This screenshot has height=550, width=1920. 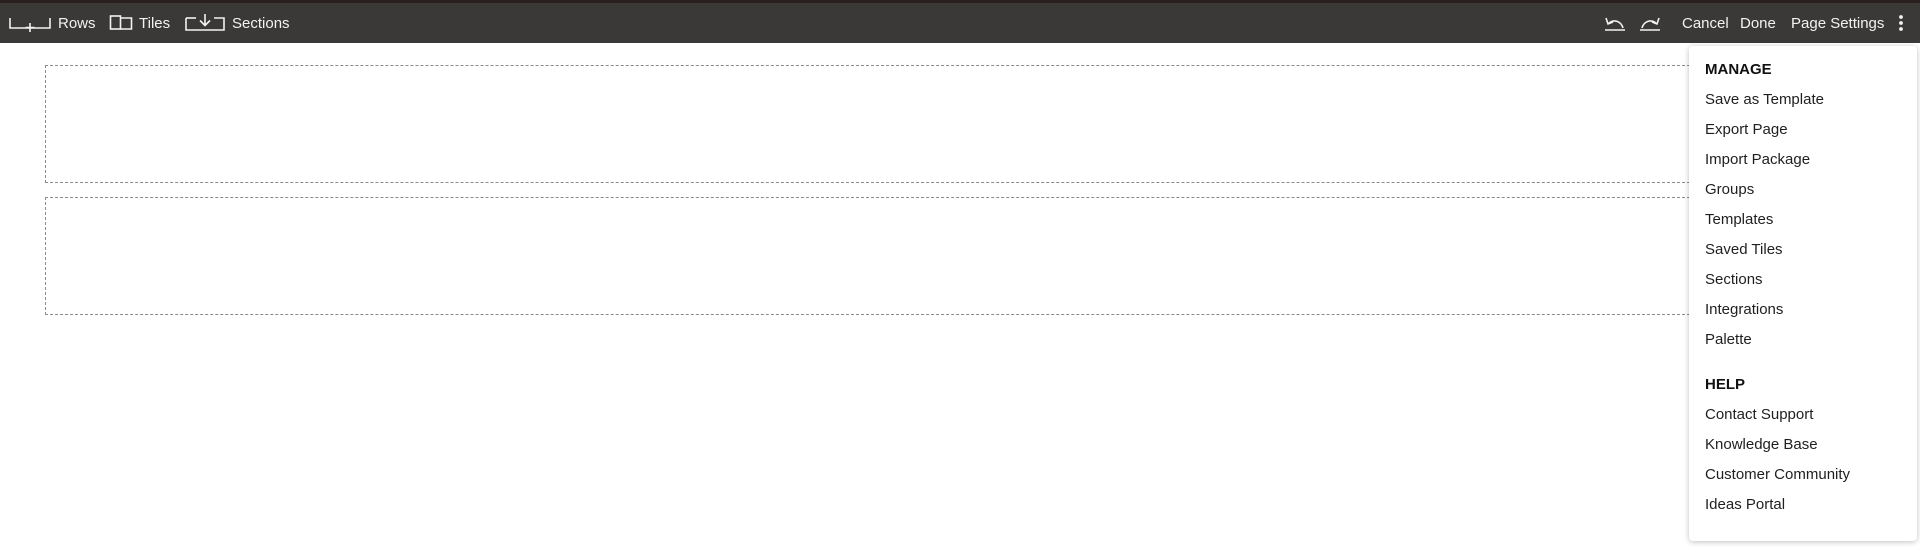 What do you see at coordinates (1725, 384) in the screenshot?
I see `help-heading: HELP` at bounding box center [1725, 384].